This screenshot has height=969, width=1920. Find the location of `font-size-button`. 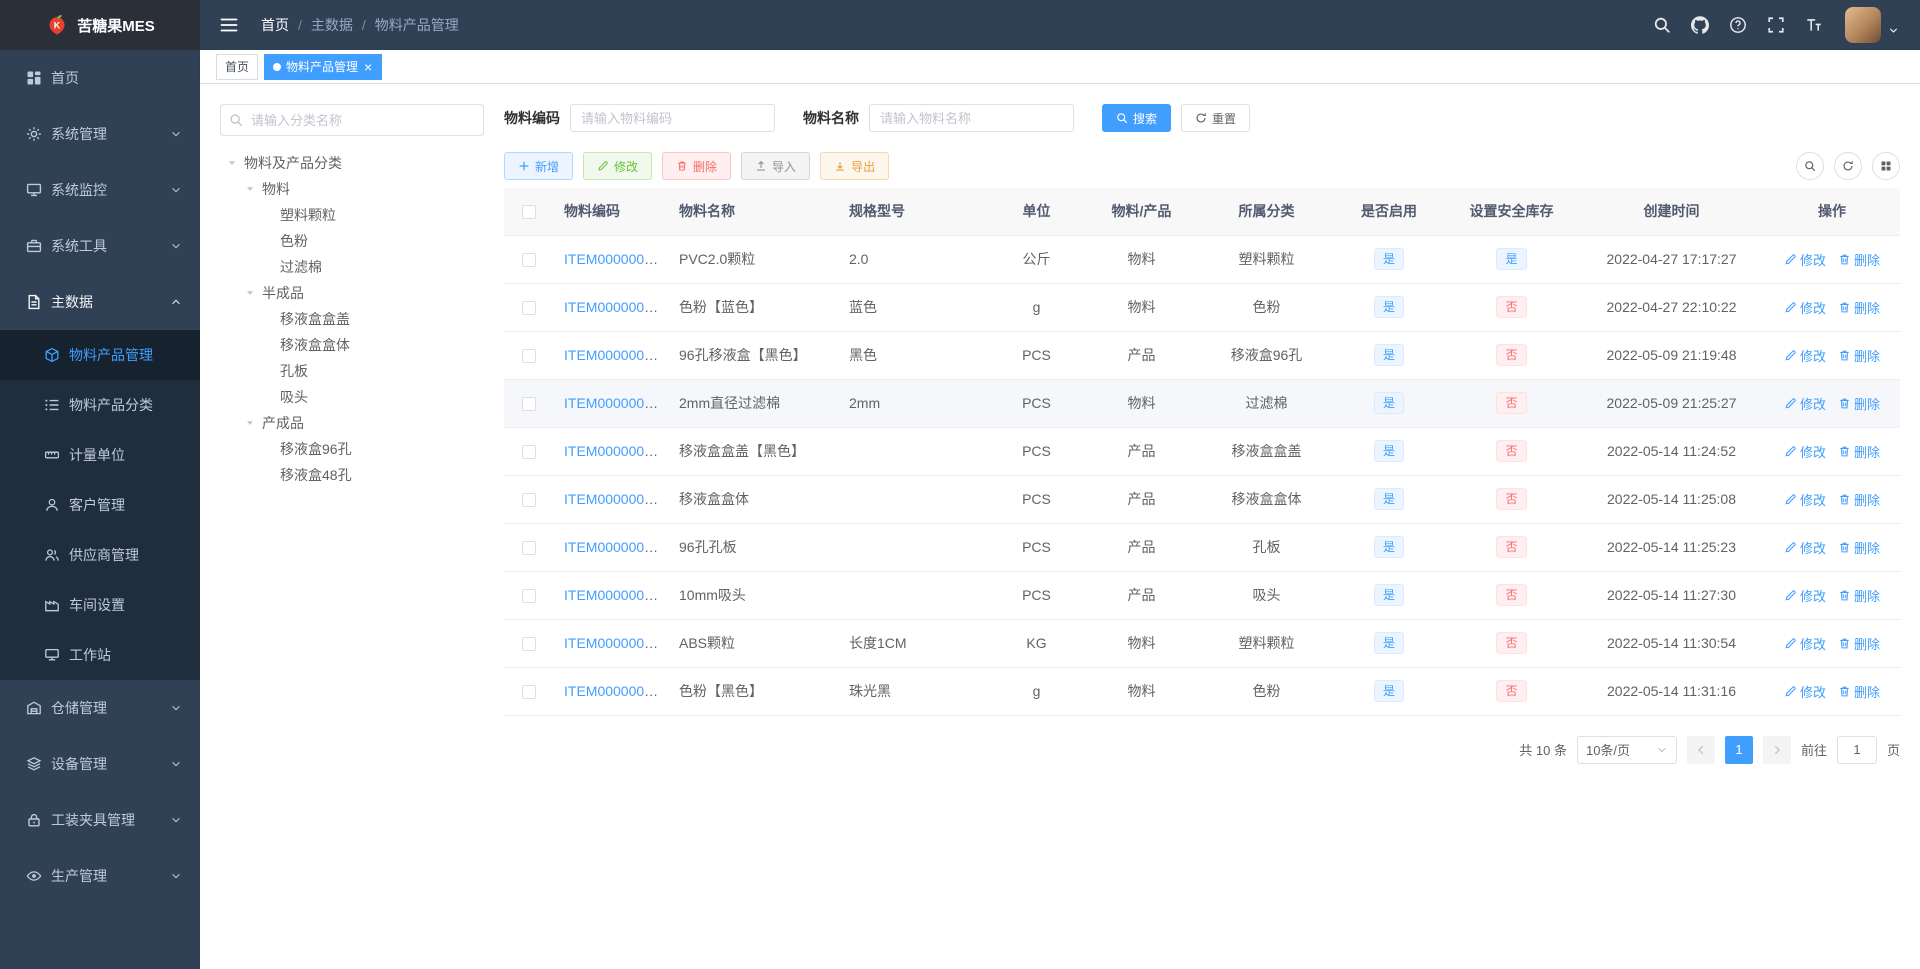

font-size-button is located at coordinates (1814, 25).